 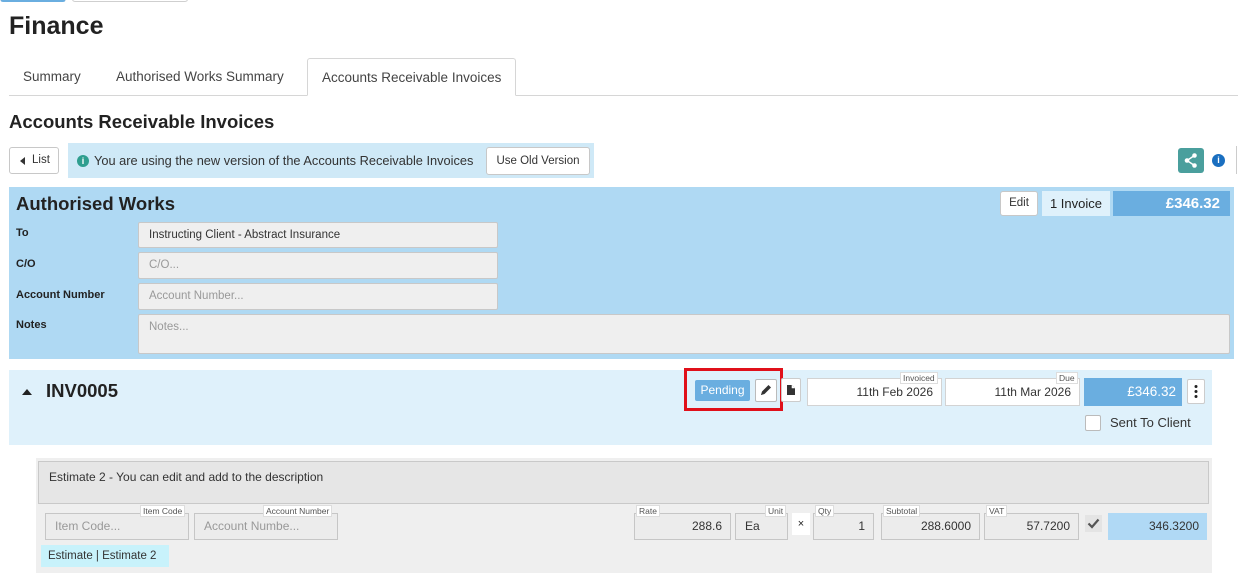 I want to click on collapse-caret-icon, so click(x=27, y=392).